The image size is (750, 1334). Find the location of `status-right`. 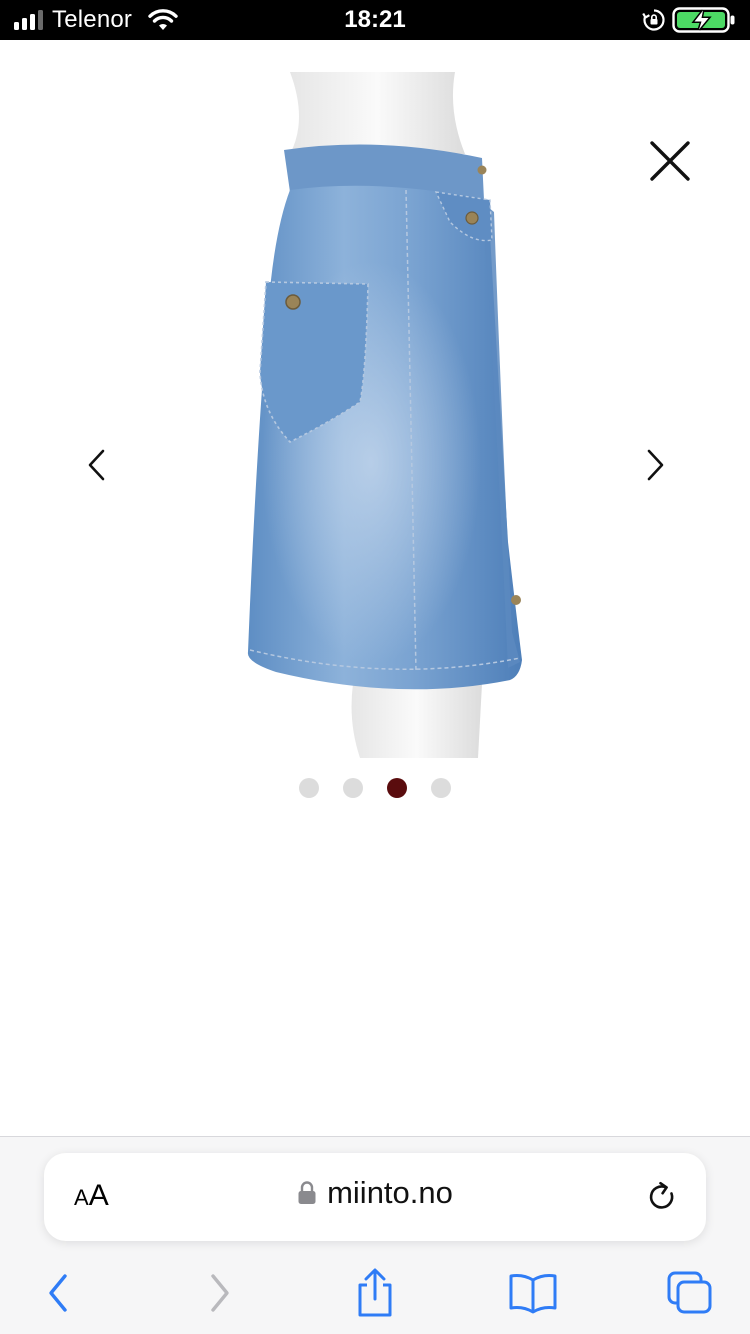

status-right is located at coordinates (689, 20).